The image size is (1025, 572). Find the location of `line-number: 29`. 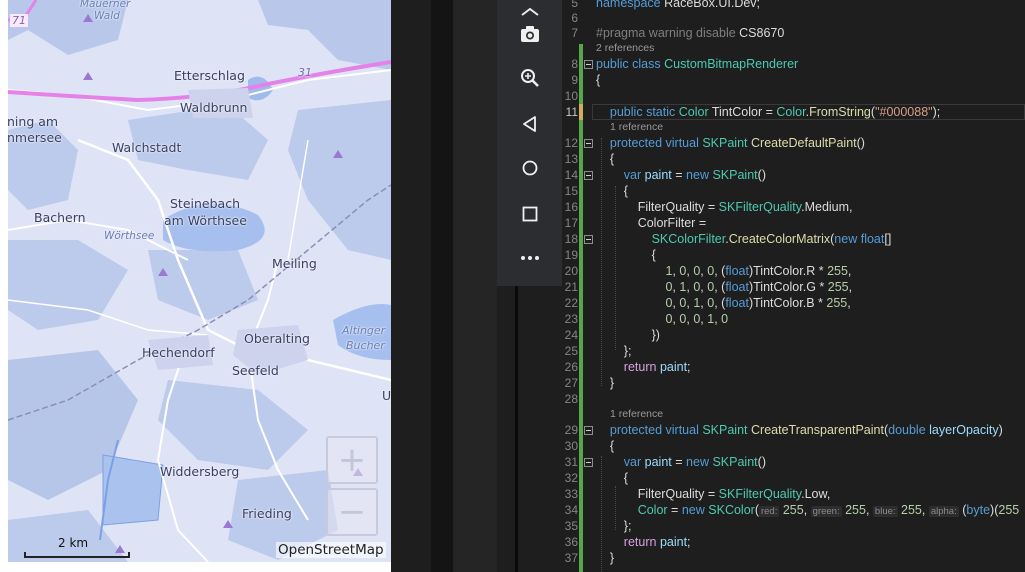

line-number: 29 is located at coordinates (571, 430).